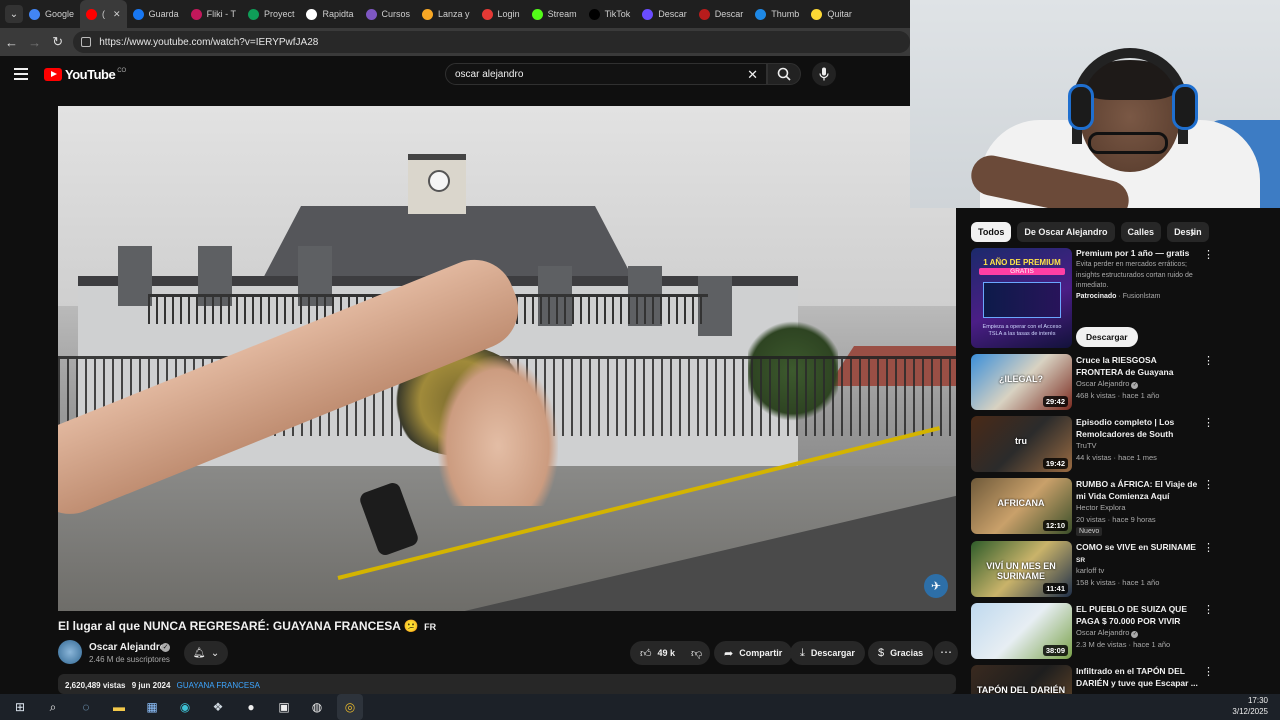 The height and width of the screenshot is (720, 1280). I want to click on video-thumbnail: VIVÍ UN MES EN SURINAME 11:41, so click(1021, 569).